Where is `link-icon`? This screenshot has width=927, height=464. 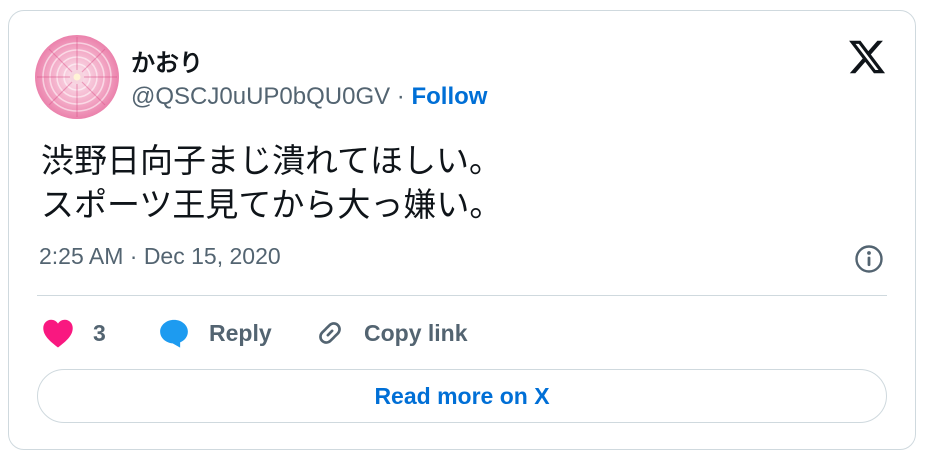 link-icon is located at coordinates (330, 333).